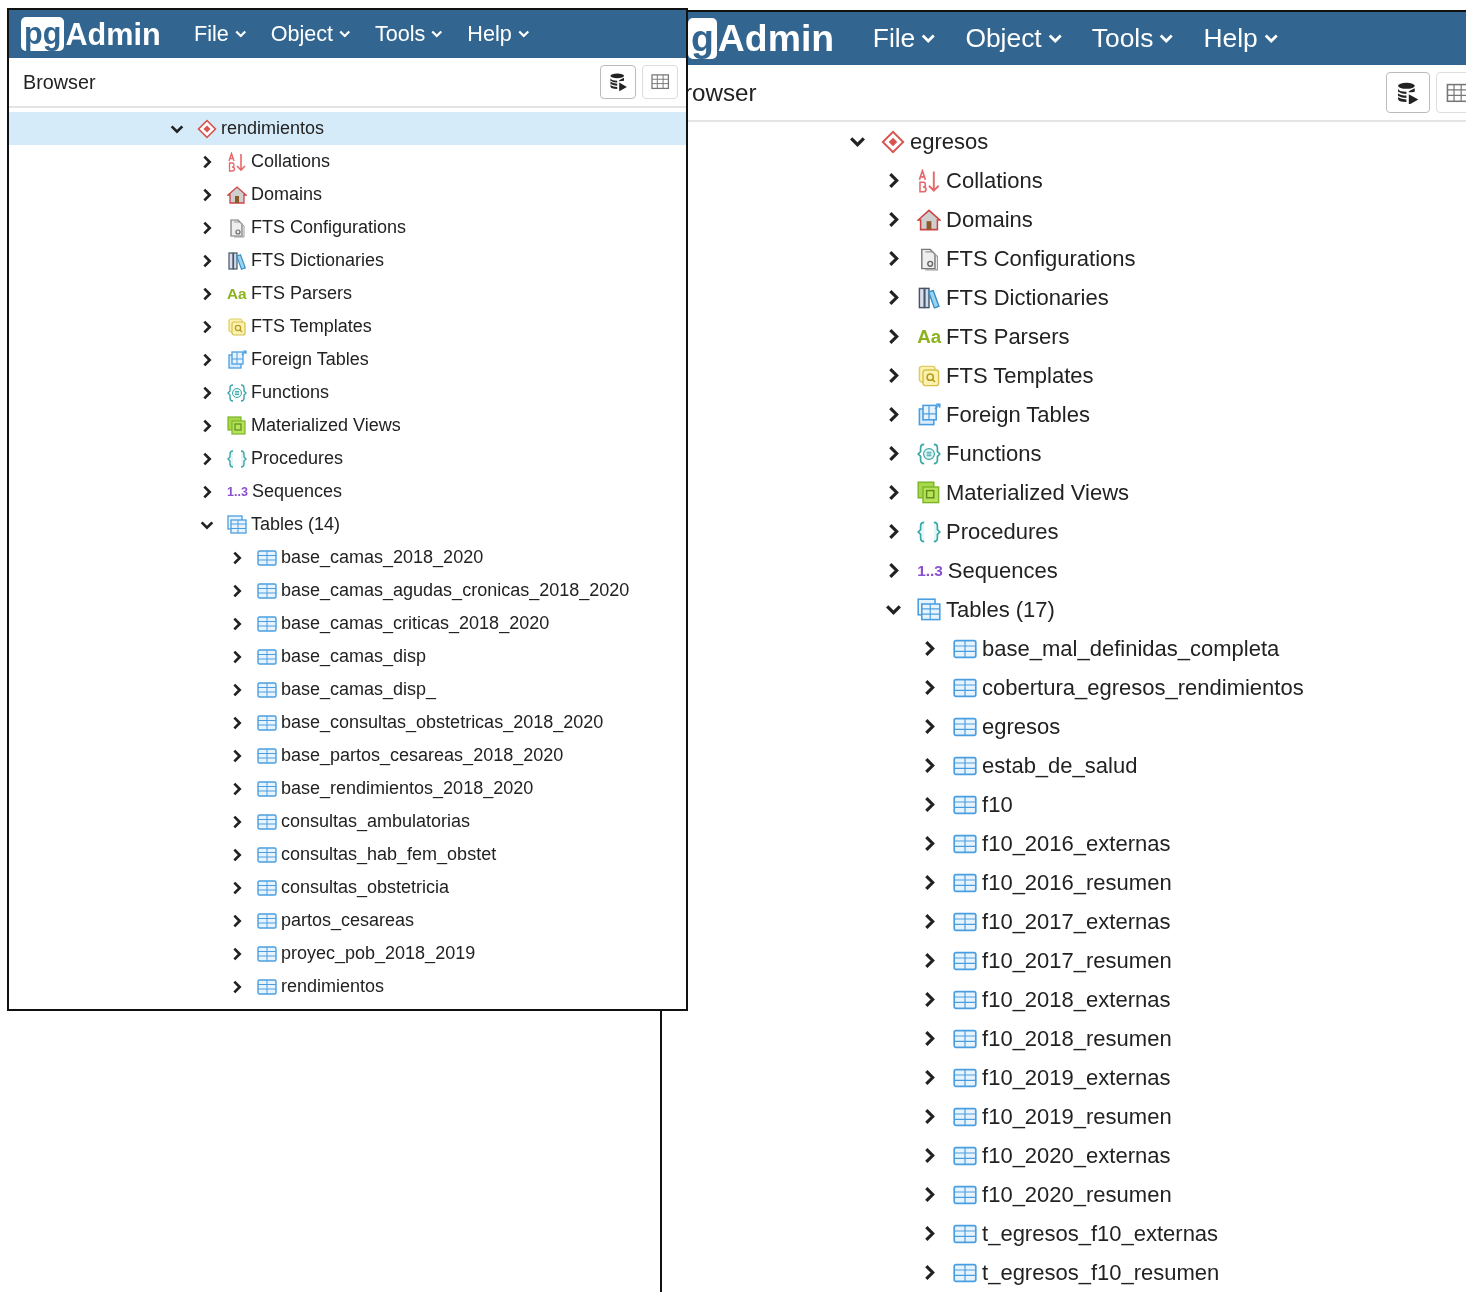 This screenshot has height=1292, width=1466. I want to click on tree-item: base_consultas_obstetricas_2018_2020, so click(347, 722).